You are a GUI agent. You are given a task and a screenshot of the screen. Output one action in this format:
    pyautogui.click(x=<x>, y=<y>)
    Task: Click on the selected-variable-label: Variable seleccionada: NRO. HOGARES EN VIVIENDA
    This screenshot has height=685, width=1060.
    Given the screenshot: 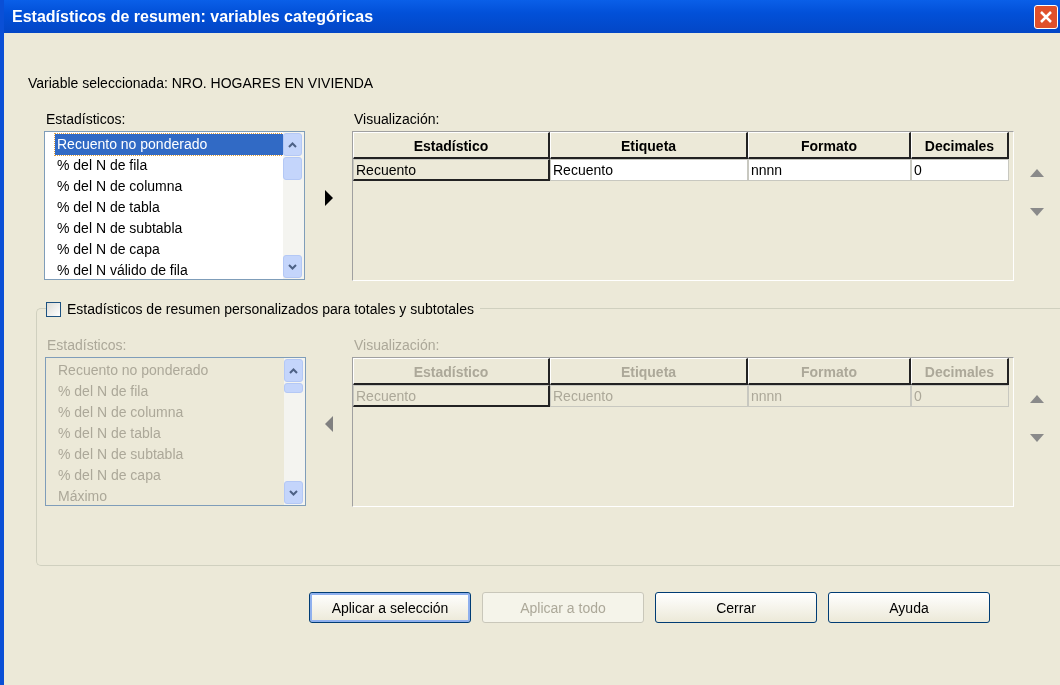 What is the action you would take?
    pyautogui.click(x=201, y=84)
    